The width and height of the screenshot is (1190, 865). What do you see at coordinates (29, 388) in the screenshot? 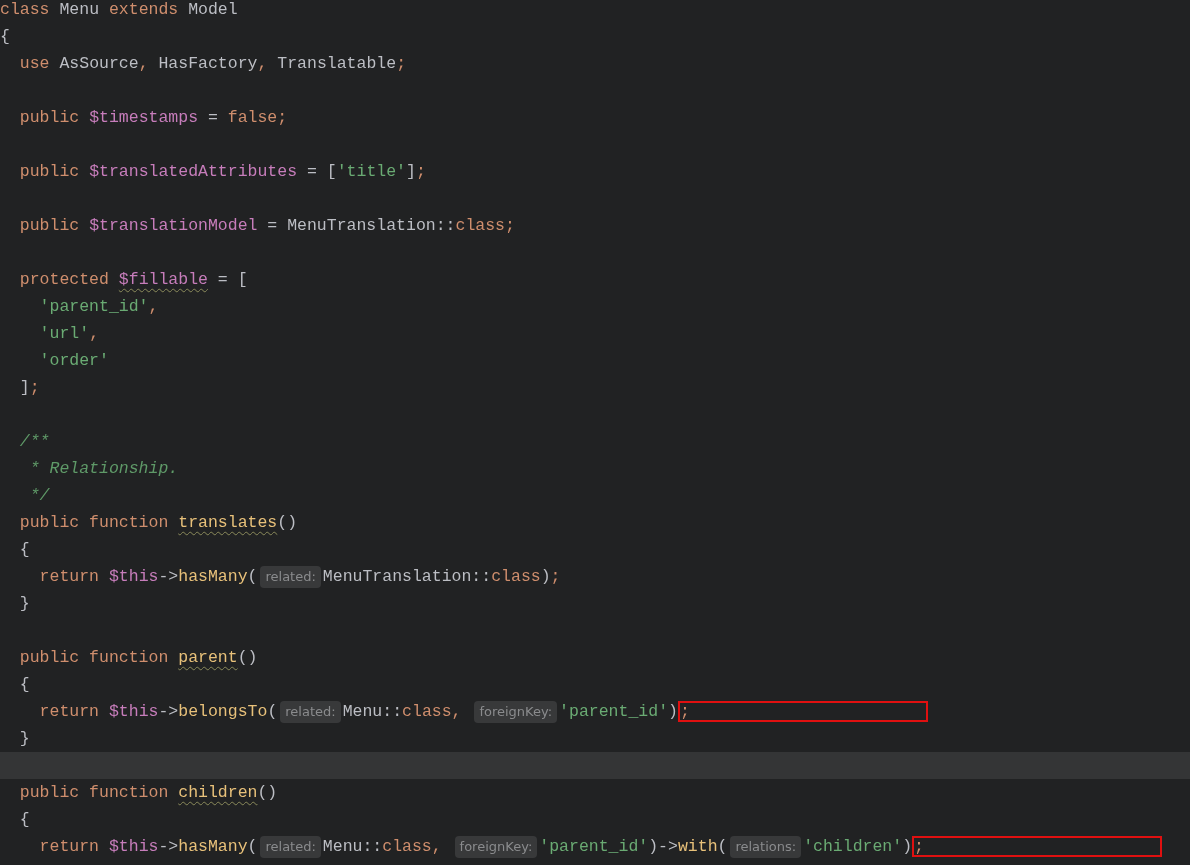
I see `code-text: ];` at bounding box center [29, 388].